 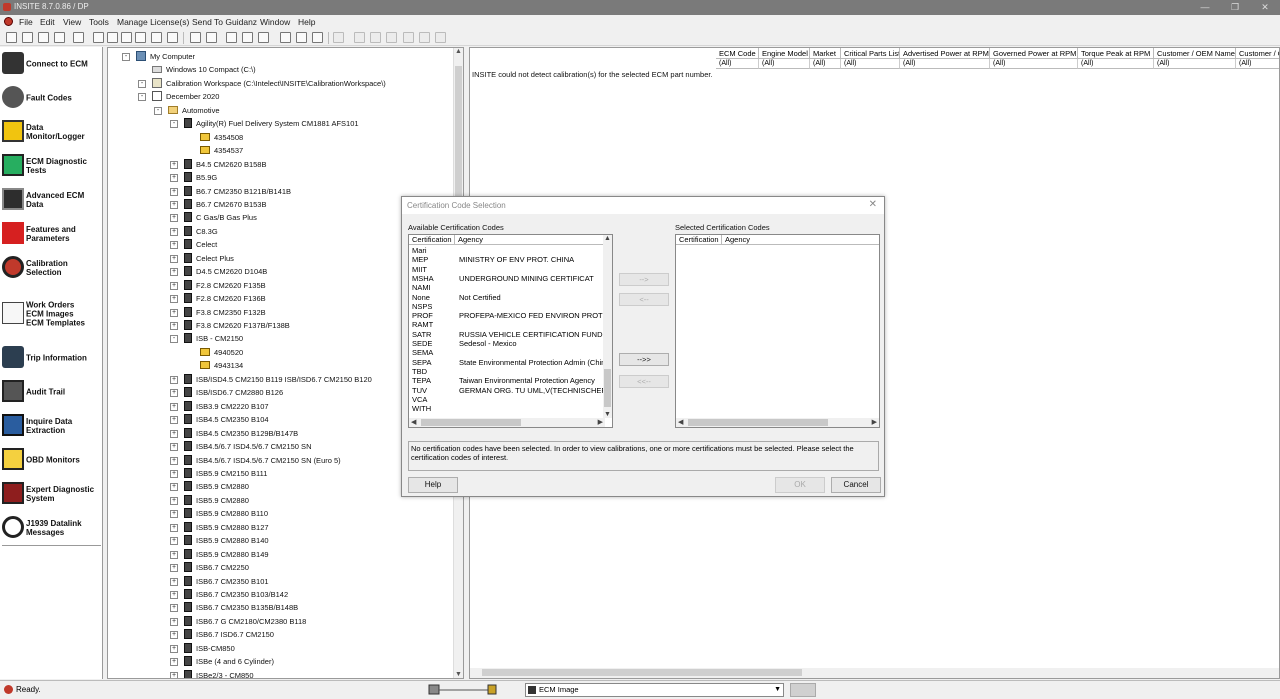 I want to click on tree-node: + ISB6.7 CM2350 B101, so click(x=219, y=581).